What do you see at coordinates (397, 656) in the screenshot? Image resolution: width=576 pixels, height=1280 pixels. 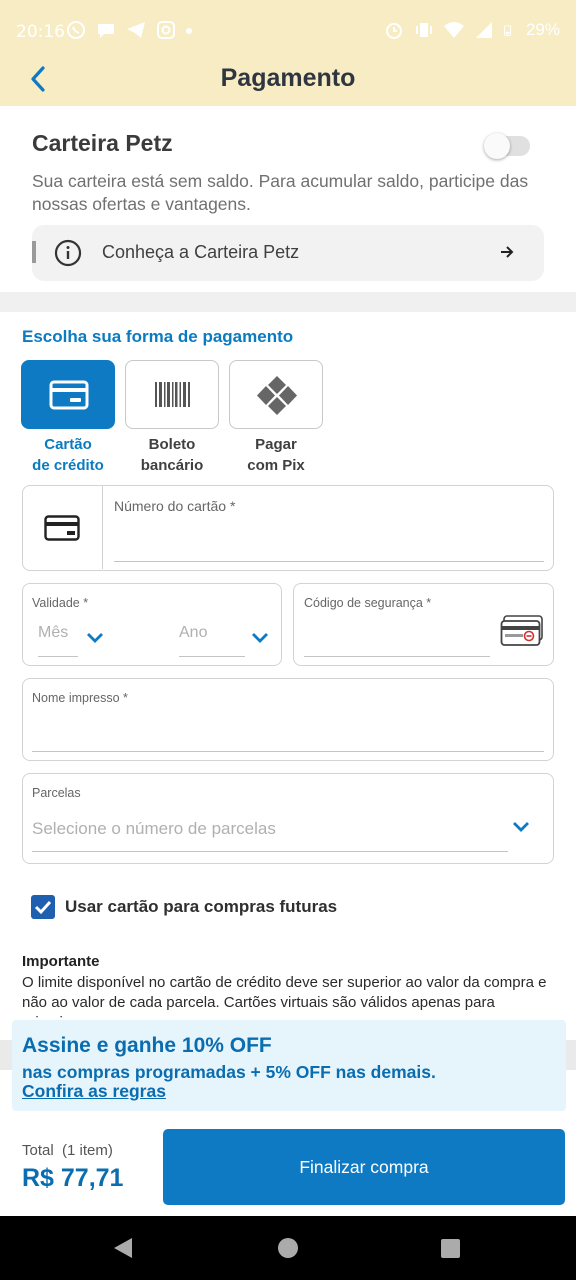 I see `security-code-underline` at bounding box center [397, 656].